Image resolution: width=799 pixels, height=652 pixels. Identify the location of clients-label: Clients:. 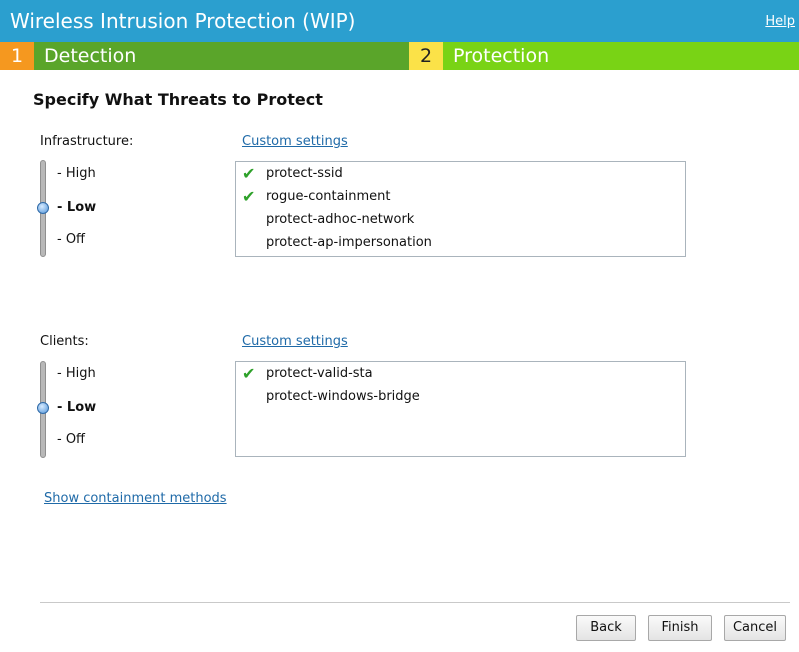
(64, 341).